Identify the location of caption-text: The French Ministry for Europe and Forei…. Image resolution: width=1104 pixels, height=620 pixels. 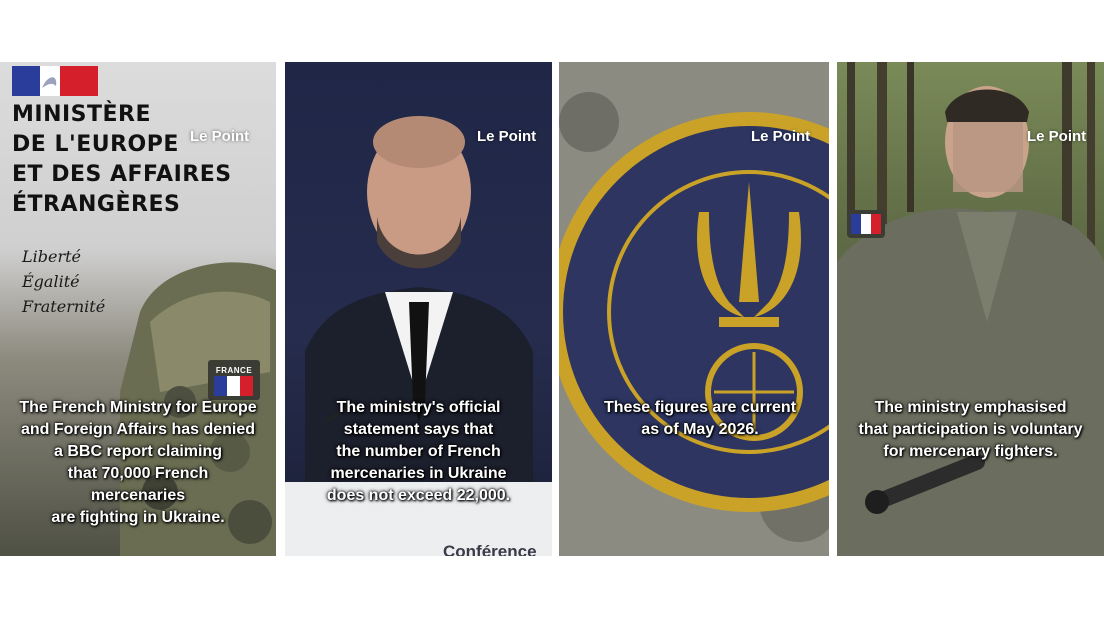
(138, 462).